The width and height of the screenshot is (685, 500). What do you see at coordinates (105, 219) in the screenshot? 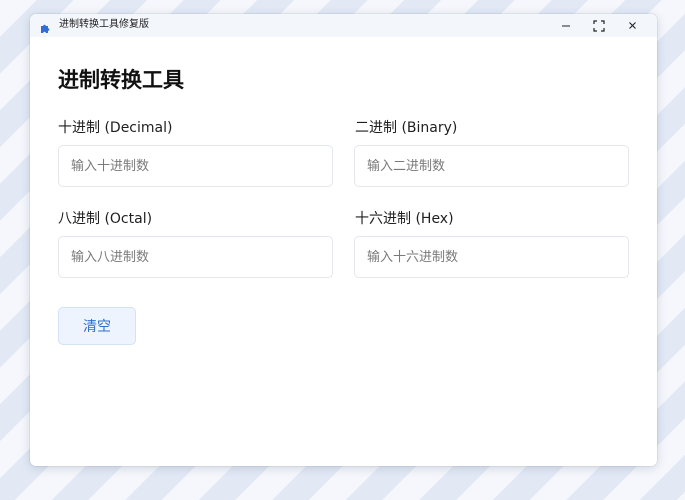
I see `octal-label: 八进制 (Octal)` at bounding box center [105, 219].